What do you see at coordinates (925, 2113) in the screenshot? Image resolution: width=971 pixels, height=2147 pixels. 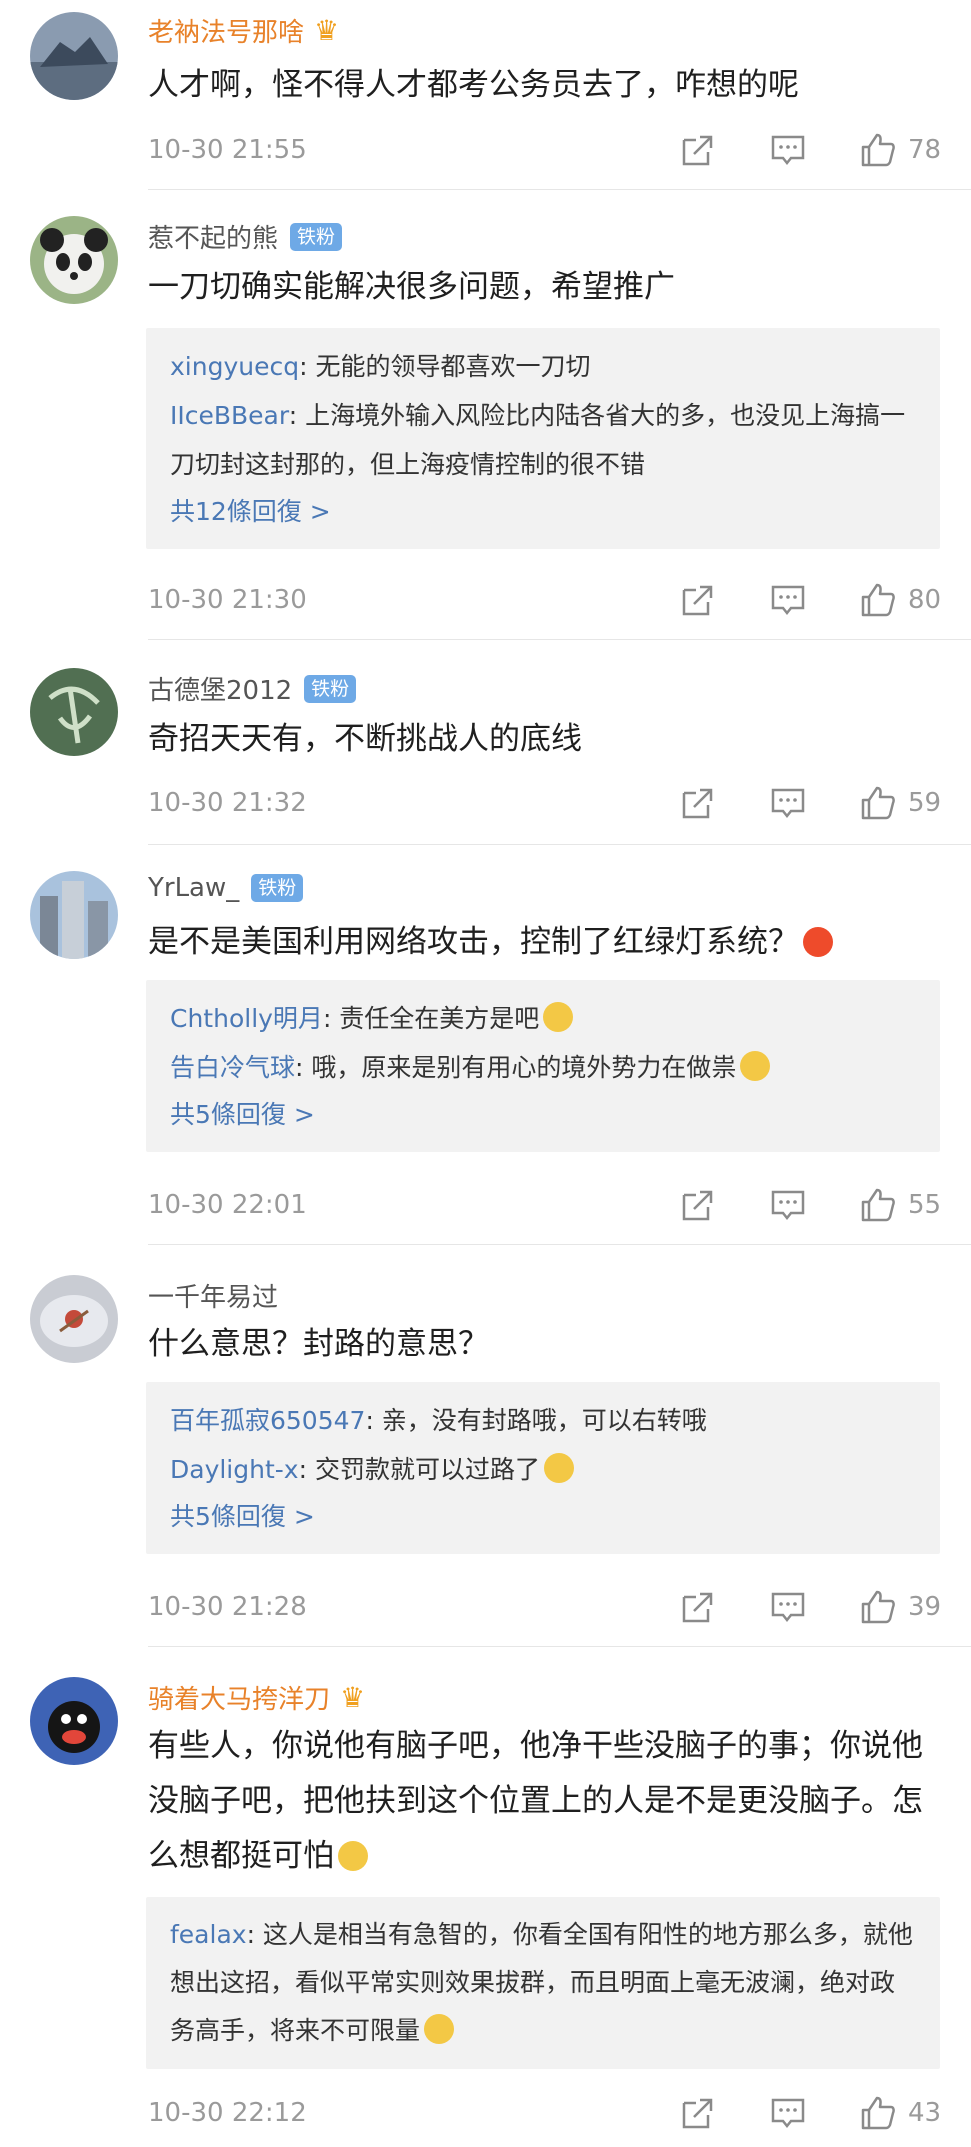 I see `like-count: 43` at bounding box center [925, 2113].